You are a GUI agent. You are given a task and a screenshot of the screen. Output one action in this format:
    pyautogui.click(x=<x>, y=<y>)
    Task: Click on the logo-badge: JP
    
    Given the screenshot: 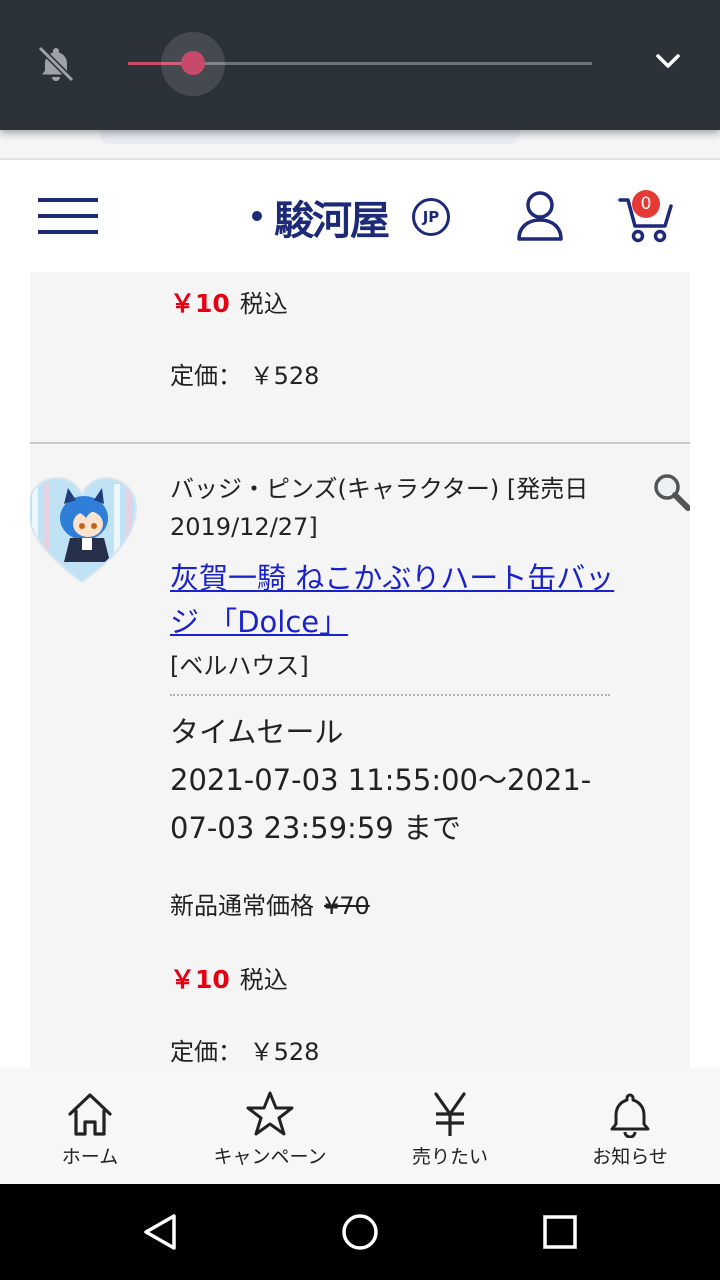 What is the action you would take?
    pyautogui.click(x=431, y=217)
    